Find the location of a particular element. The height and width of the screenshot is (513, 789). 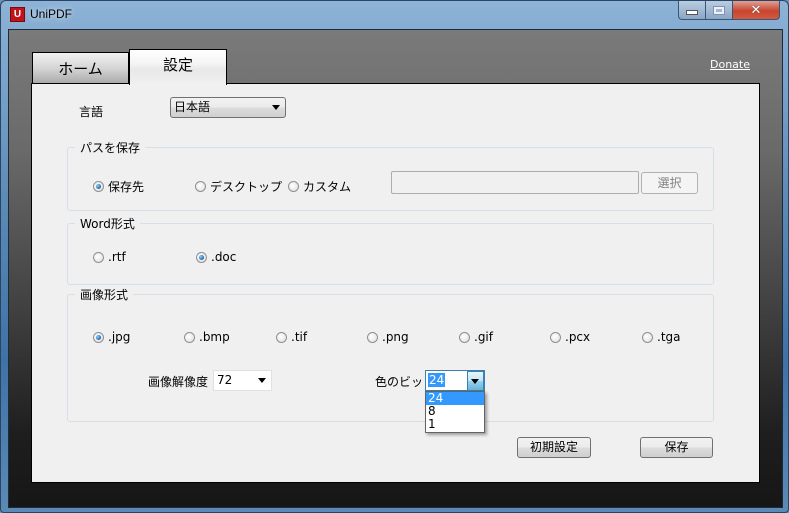

radio-jpg: .jpg is located at coordinates (111, 337).